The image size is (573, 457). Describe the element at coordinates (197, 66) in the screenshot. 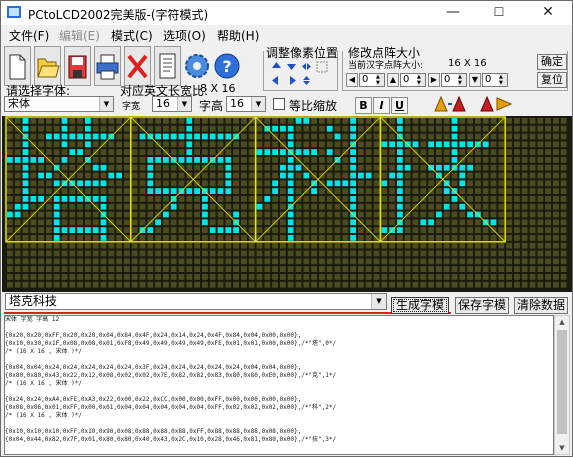

I see `settings-button` at that location.